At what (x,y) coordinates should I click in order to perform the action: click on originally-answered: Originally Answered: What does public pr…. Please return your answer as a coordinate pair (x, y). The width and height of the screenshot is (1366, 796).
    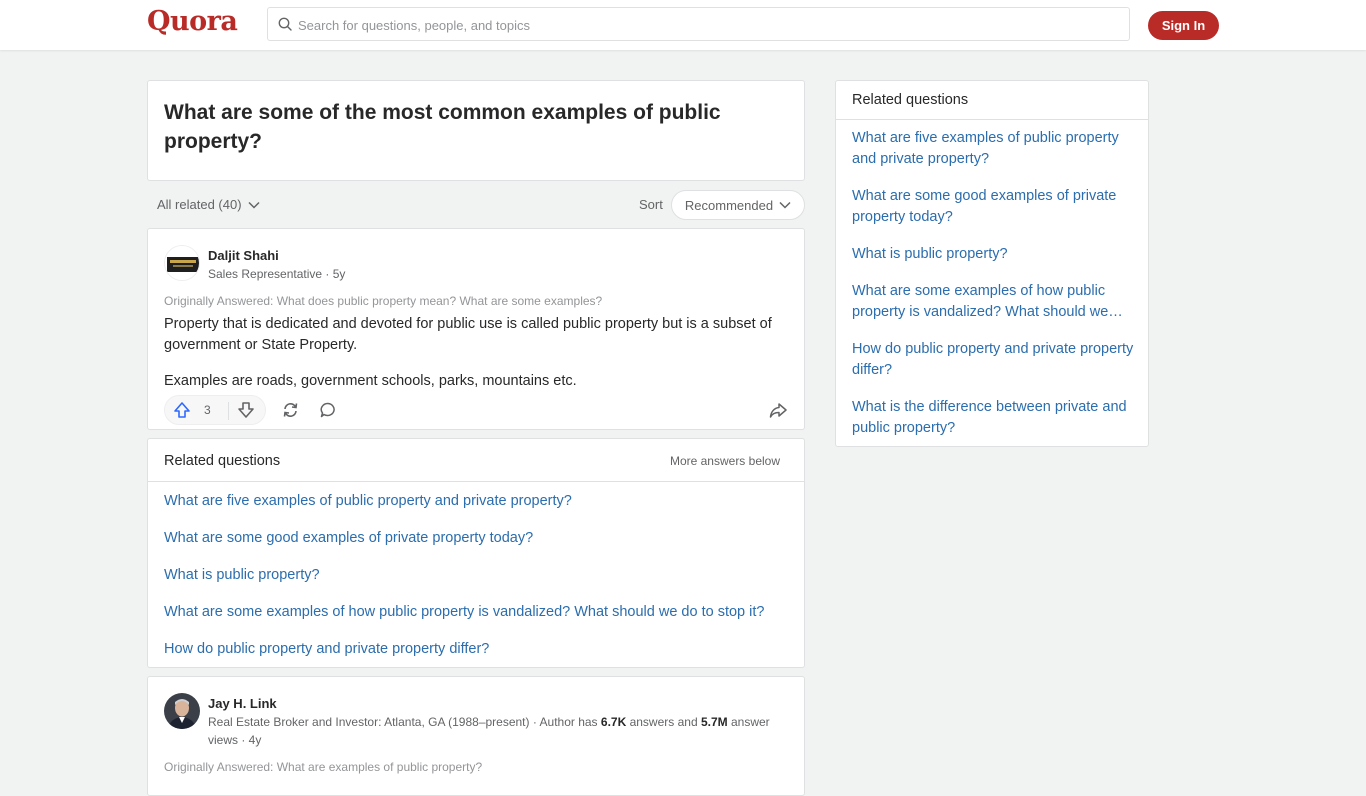
    Looking at the image, I should click on (383, 301).